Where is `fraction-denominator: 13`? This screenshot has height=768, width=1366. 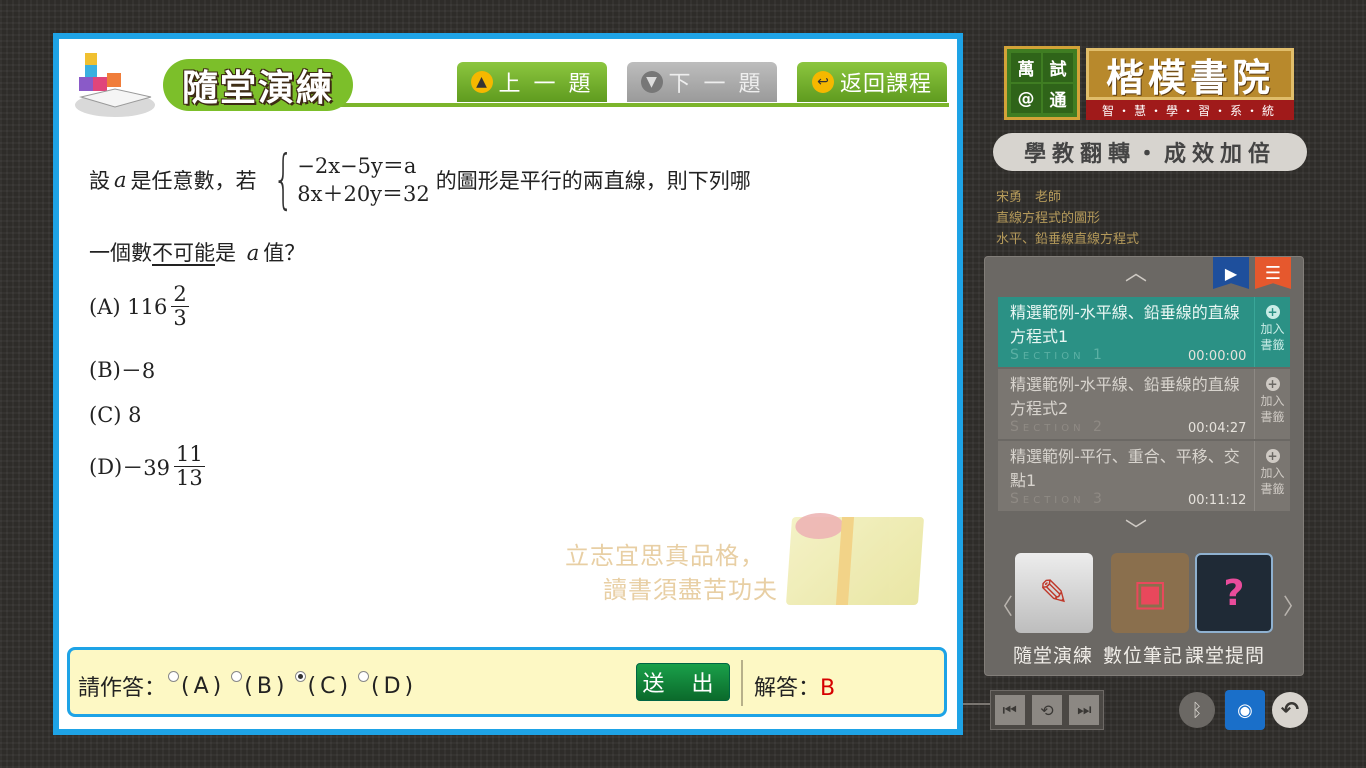
fraction-denominator: 13 is located at coordinates (189, 478).